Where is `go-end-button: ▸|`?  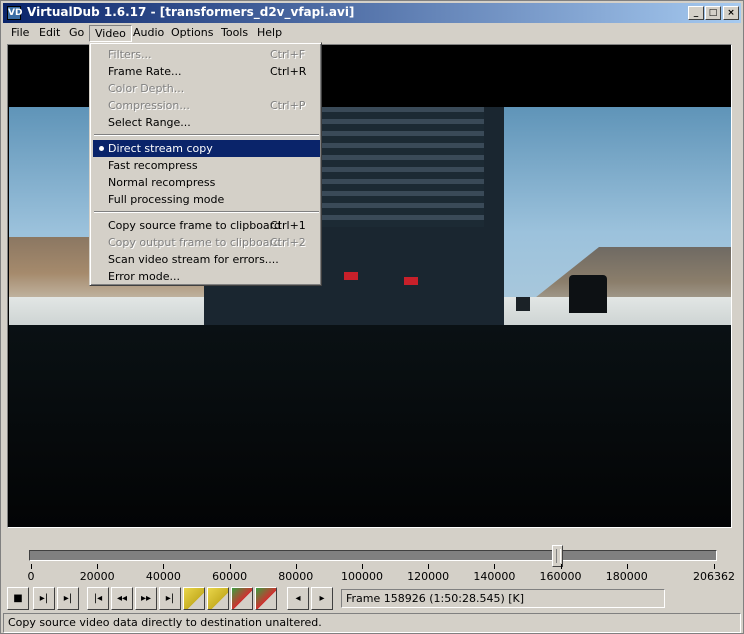
go-end-button: ▸| is located at coordinates (170, 598).